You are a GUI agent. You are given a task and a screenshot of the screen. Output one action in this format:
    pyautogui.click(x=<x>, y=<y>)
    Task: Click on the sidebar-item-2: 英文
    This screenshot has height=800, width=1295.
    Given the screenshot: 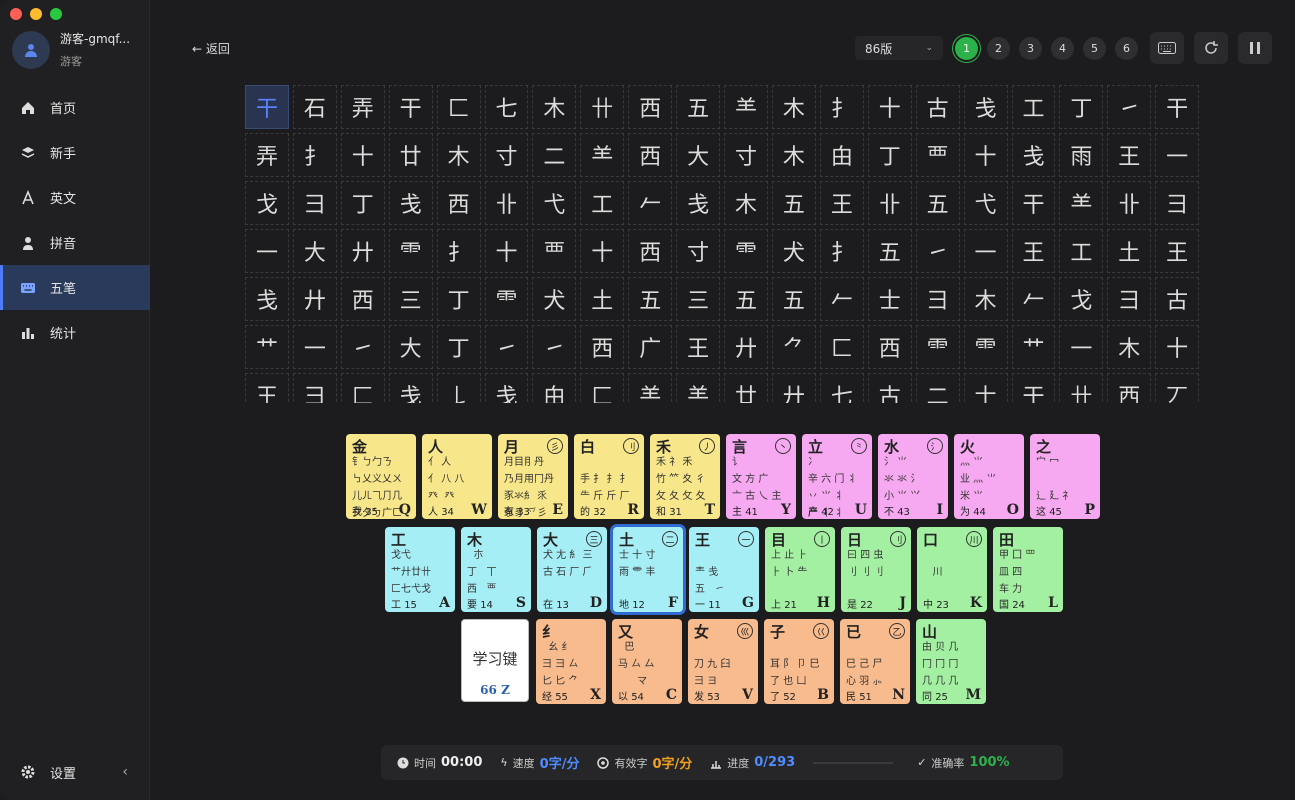 What is the action you would take?
    pyautogui.click(x=75, y=197)
    